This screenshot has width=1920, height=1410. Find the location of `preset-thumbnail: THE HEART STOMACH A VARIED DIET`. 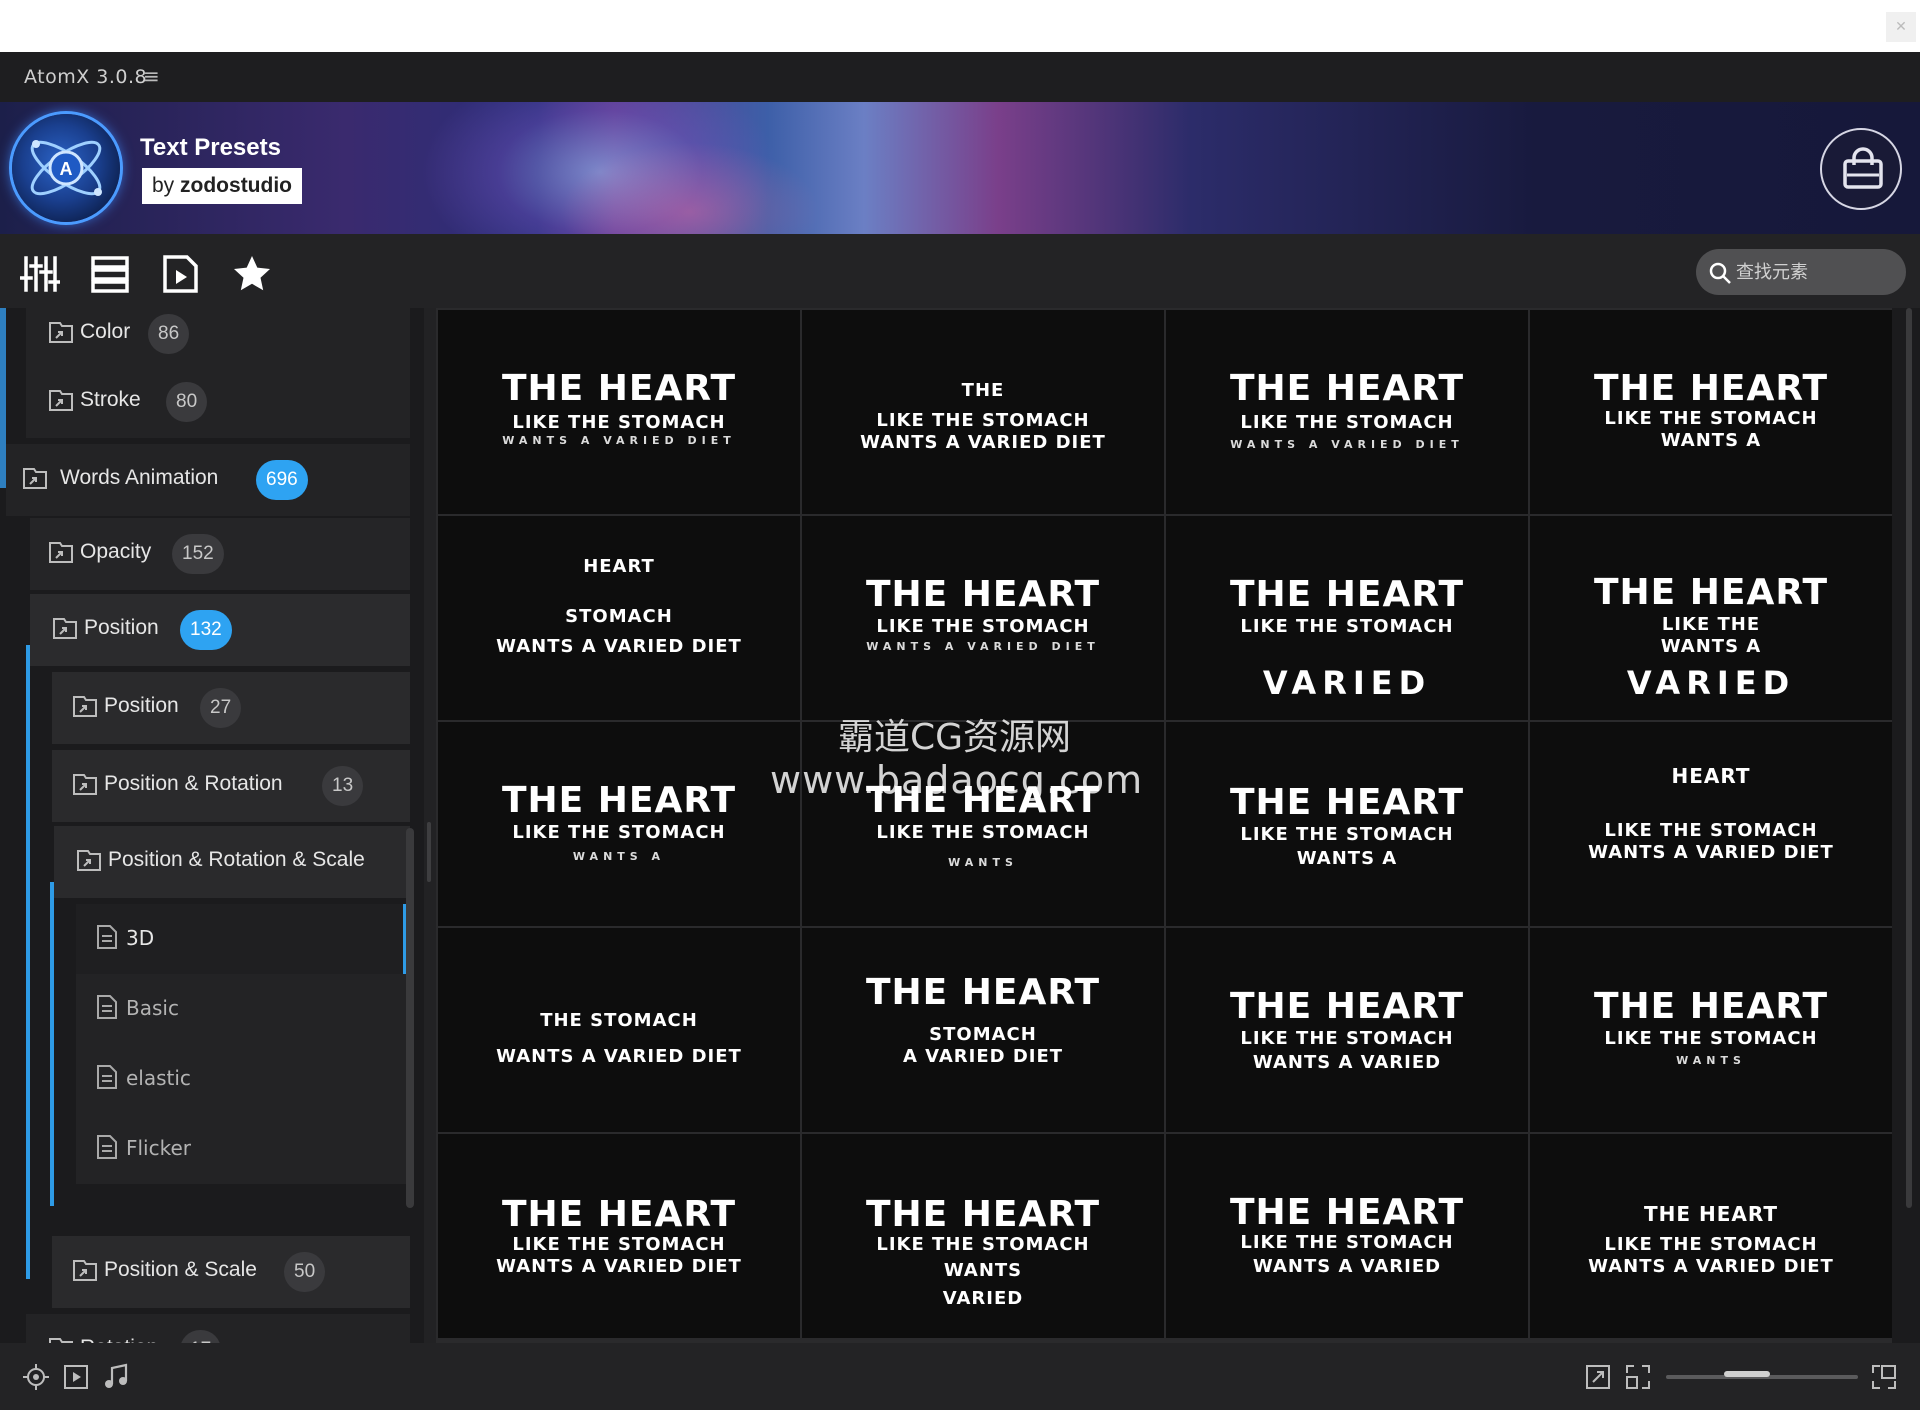

preset-thumbnail: THE HEART STOMACH A VARIED DIET is located at coordinates (983, 1030).